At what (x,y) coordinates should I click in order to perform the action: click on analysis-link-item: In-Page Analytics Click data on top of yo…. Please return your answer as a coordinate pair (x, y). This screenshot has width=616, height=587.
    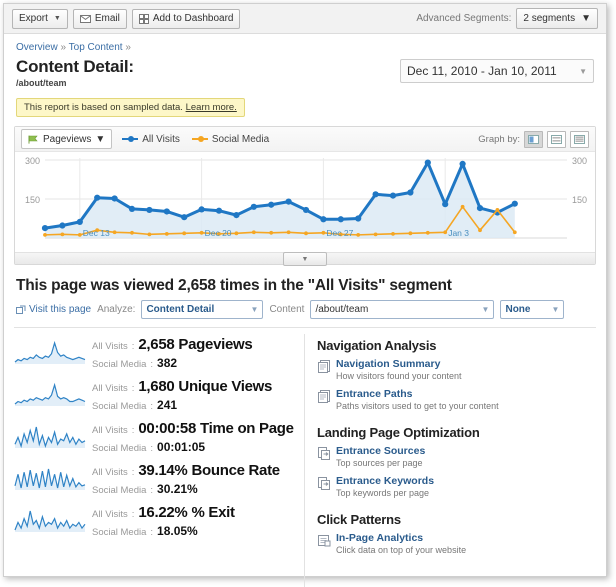
    Looking at the image, I should click on (461, 543).